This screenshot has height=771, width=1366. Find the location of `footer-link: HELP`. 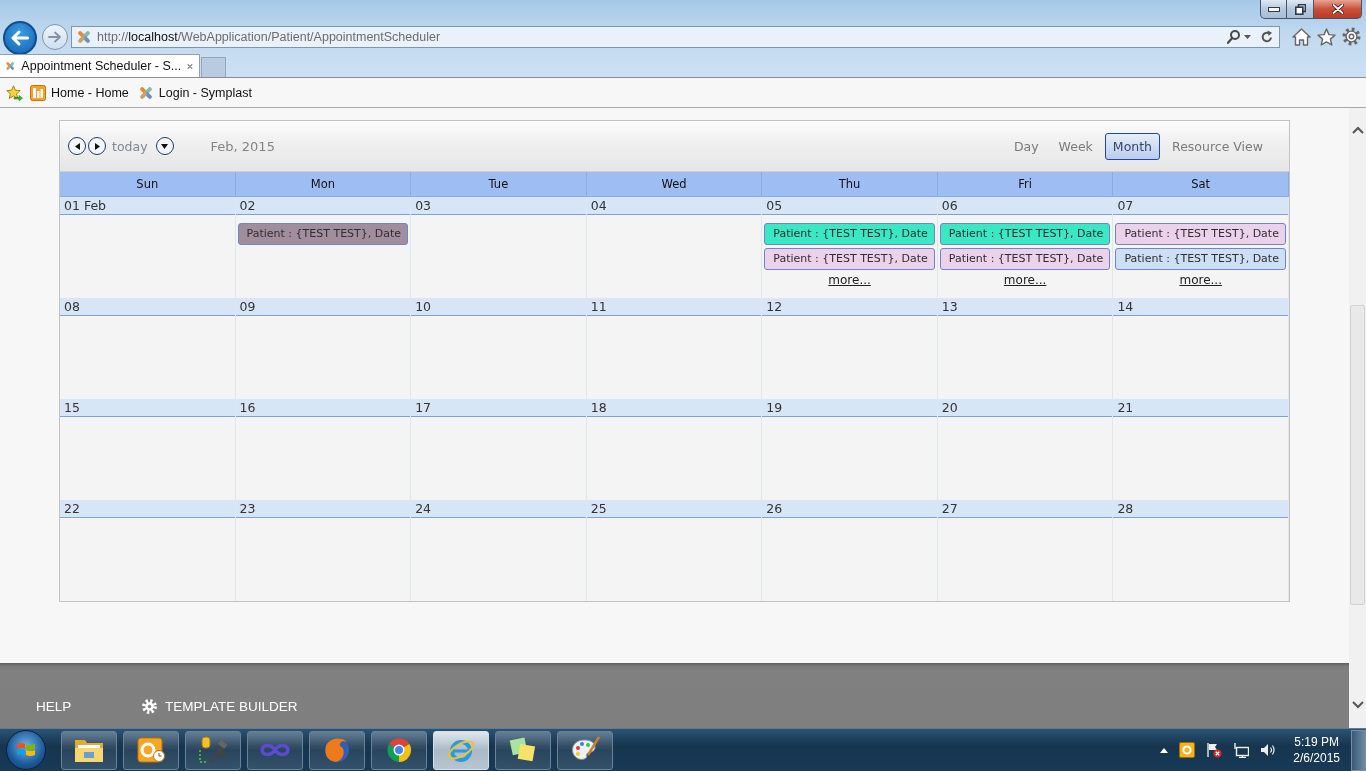

footer-link: HELP is located at coordinates (89, 706).